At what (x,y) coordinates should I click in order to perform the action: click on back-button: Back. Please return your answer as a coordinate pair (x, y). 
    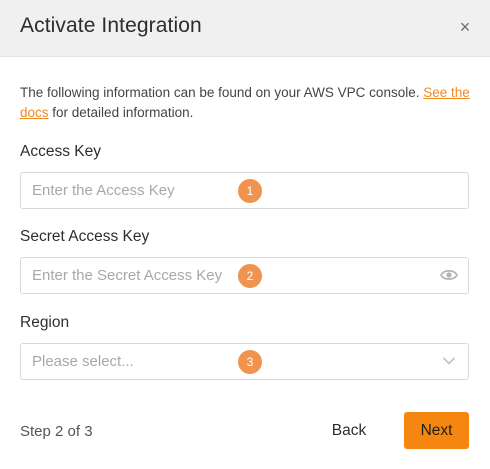
    Looking at the image, I should click on (349, 431).